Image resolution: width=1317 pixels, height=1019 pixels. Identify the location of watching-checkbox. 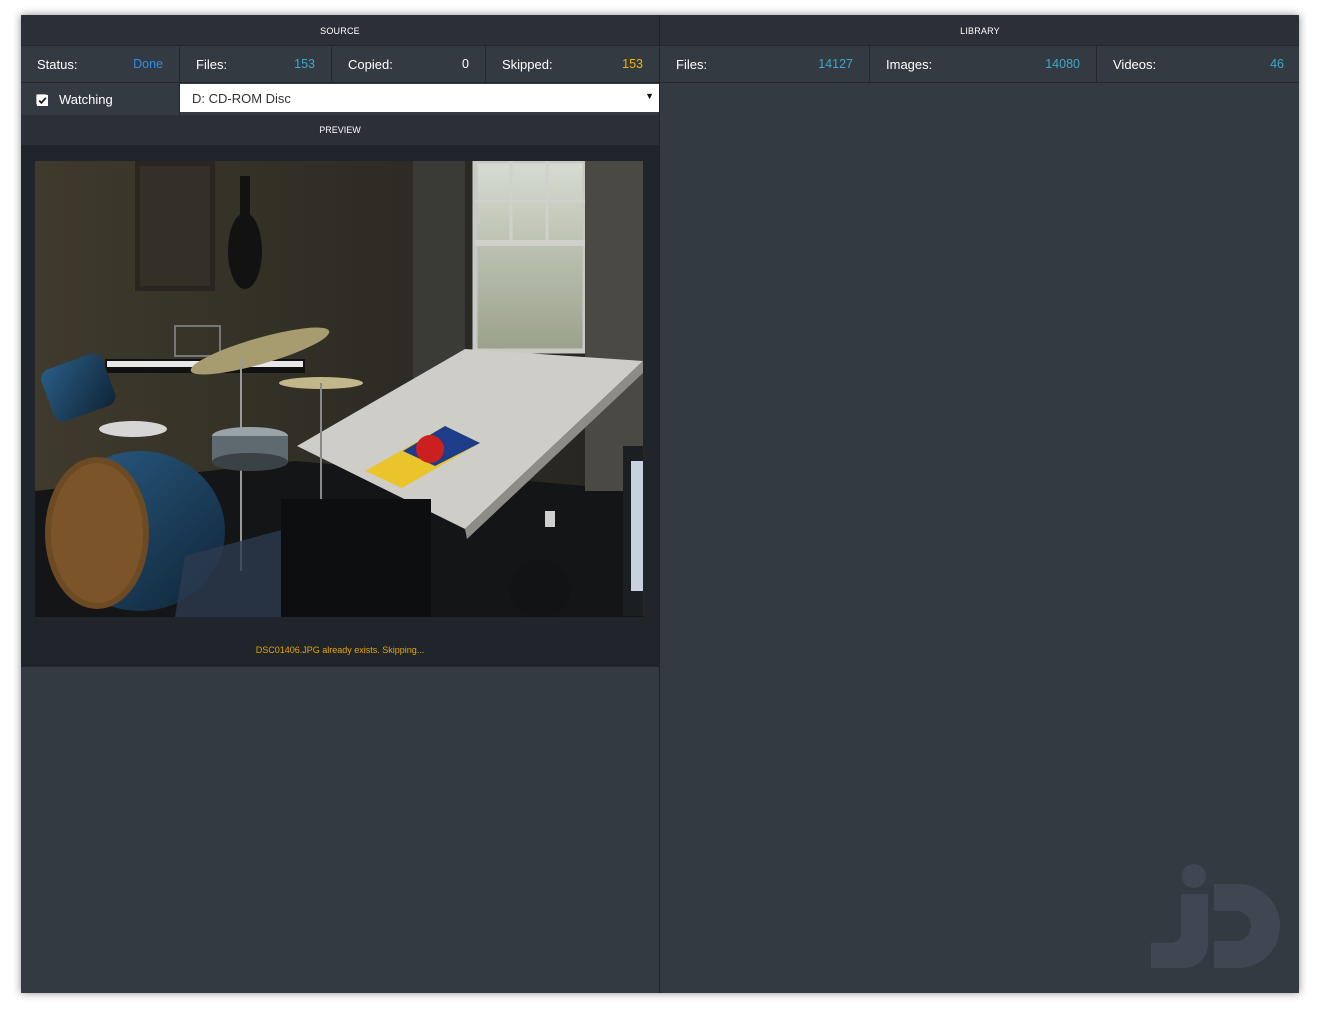
(42, 99).